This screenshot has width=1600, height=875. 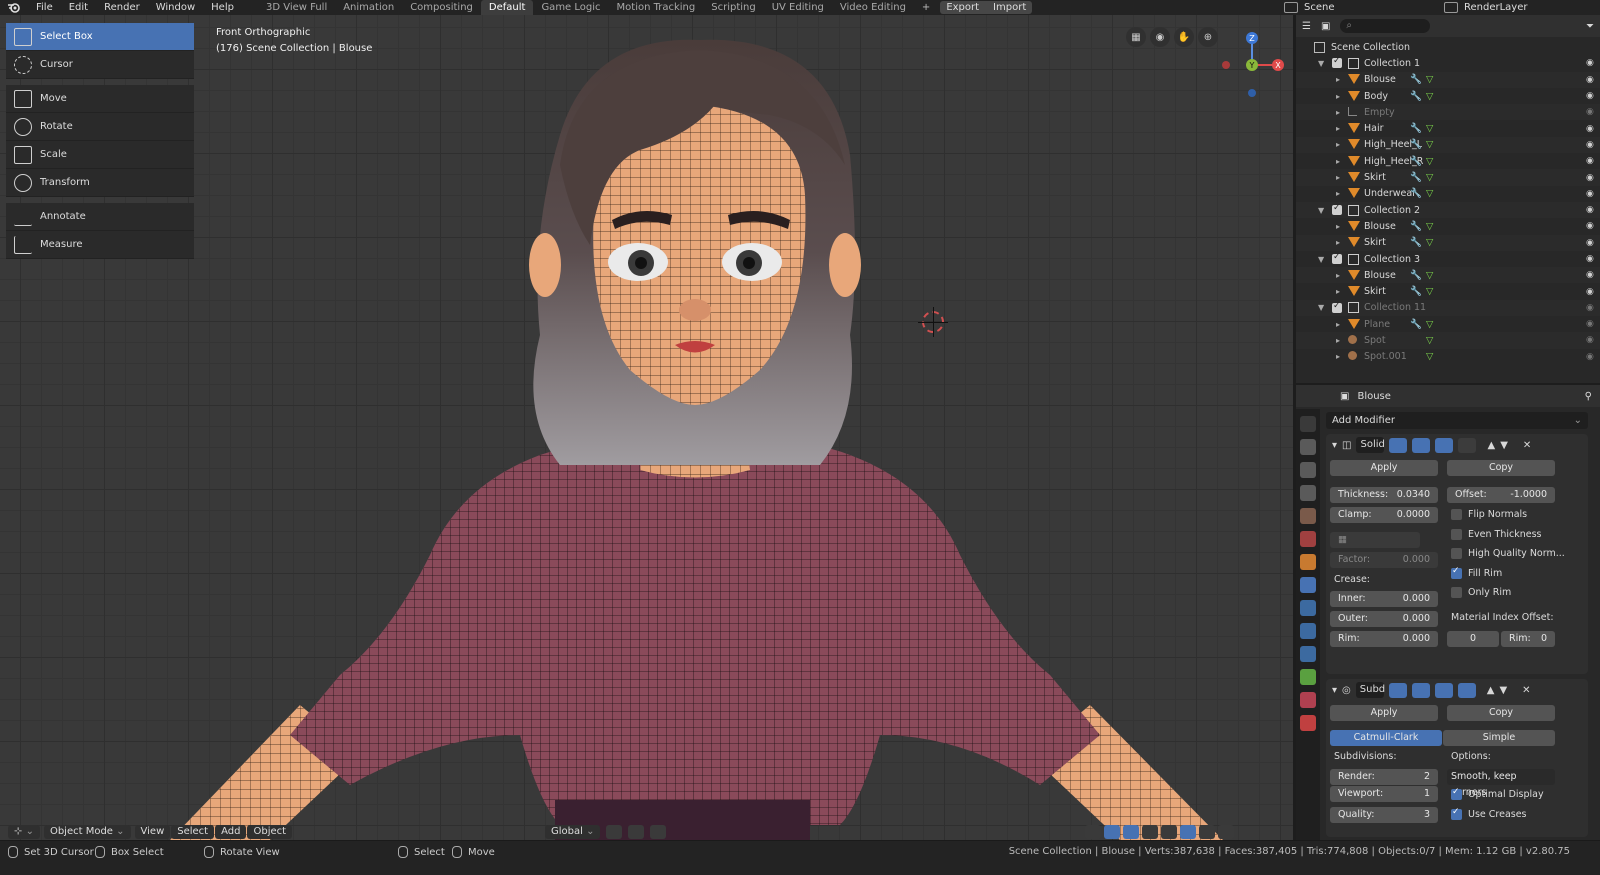 I want to click on outliner-collection-row: ▼ Collection 2 ◉, so click(x=1448, y=210).